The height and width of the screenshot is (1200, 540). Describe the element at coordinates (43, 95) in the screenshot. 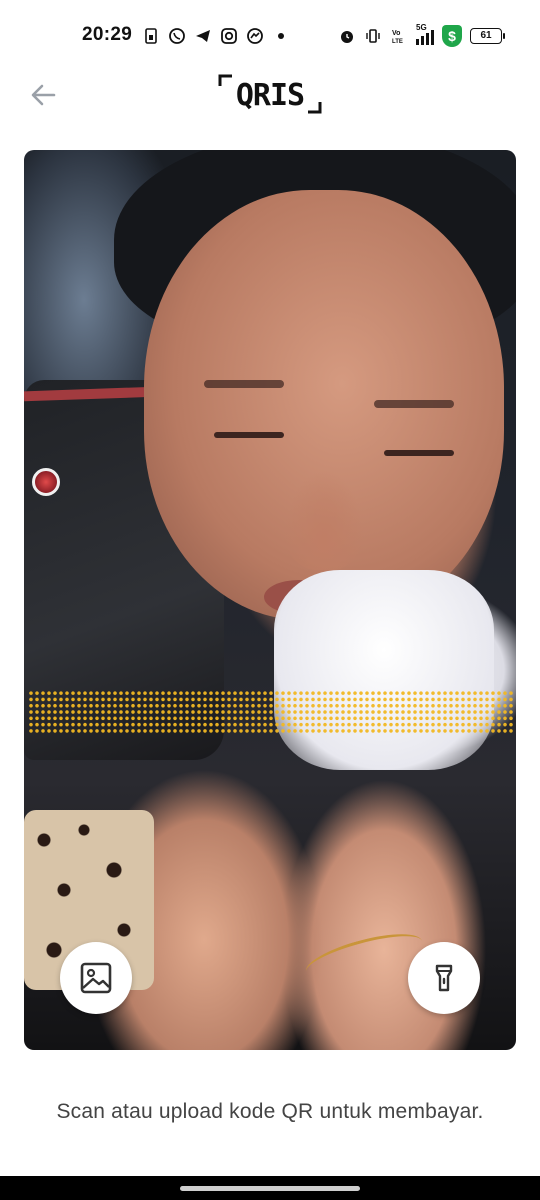

I see `back-arrow-icon` at that location.